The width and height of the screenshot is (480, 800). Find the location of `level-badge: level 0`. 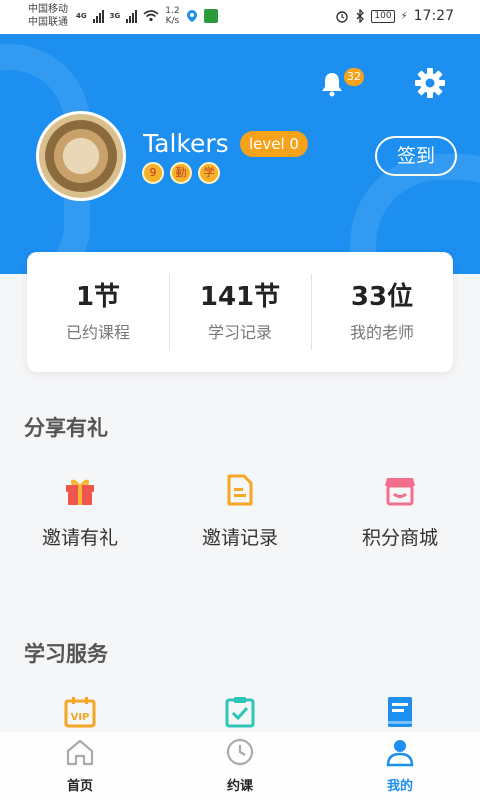

level-badge: level 0 is located at coordinates (274, 144).